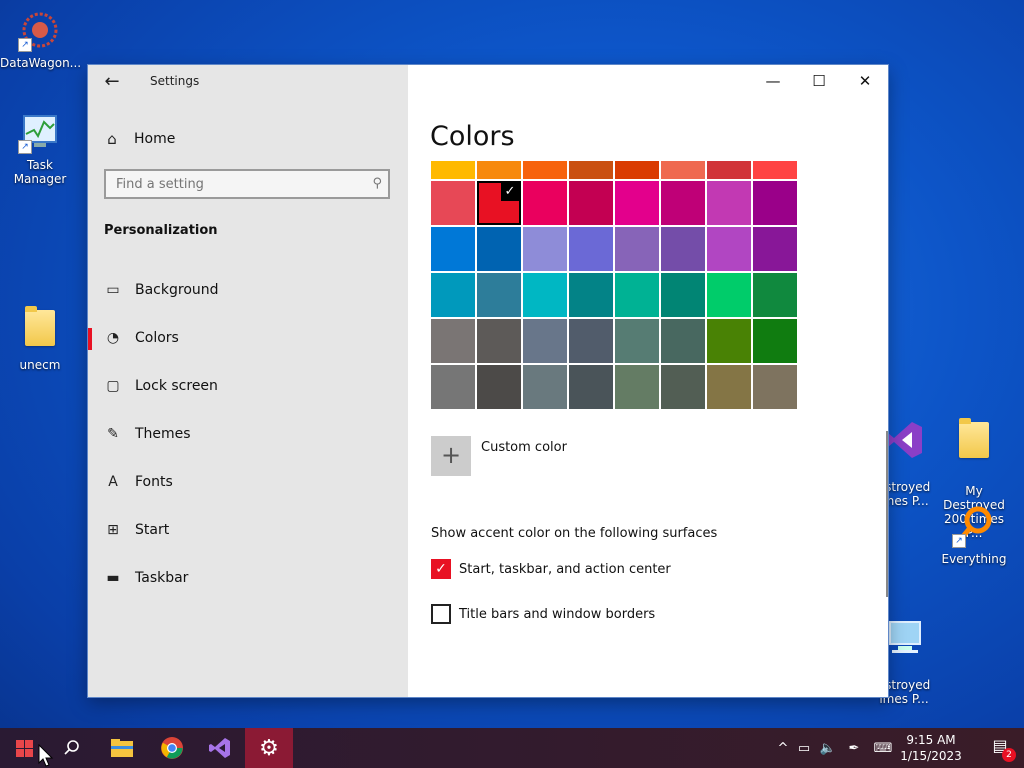 This screenshot has width=1024, height=768. What do you see at coordinates (887, 514) in the screenshot?
I see `scrollbar` at bounding box center [887, 514].